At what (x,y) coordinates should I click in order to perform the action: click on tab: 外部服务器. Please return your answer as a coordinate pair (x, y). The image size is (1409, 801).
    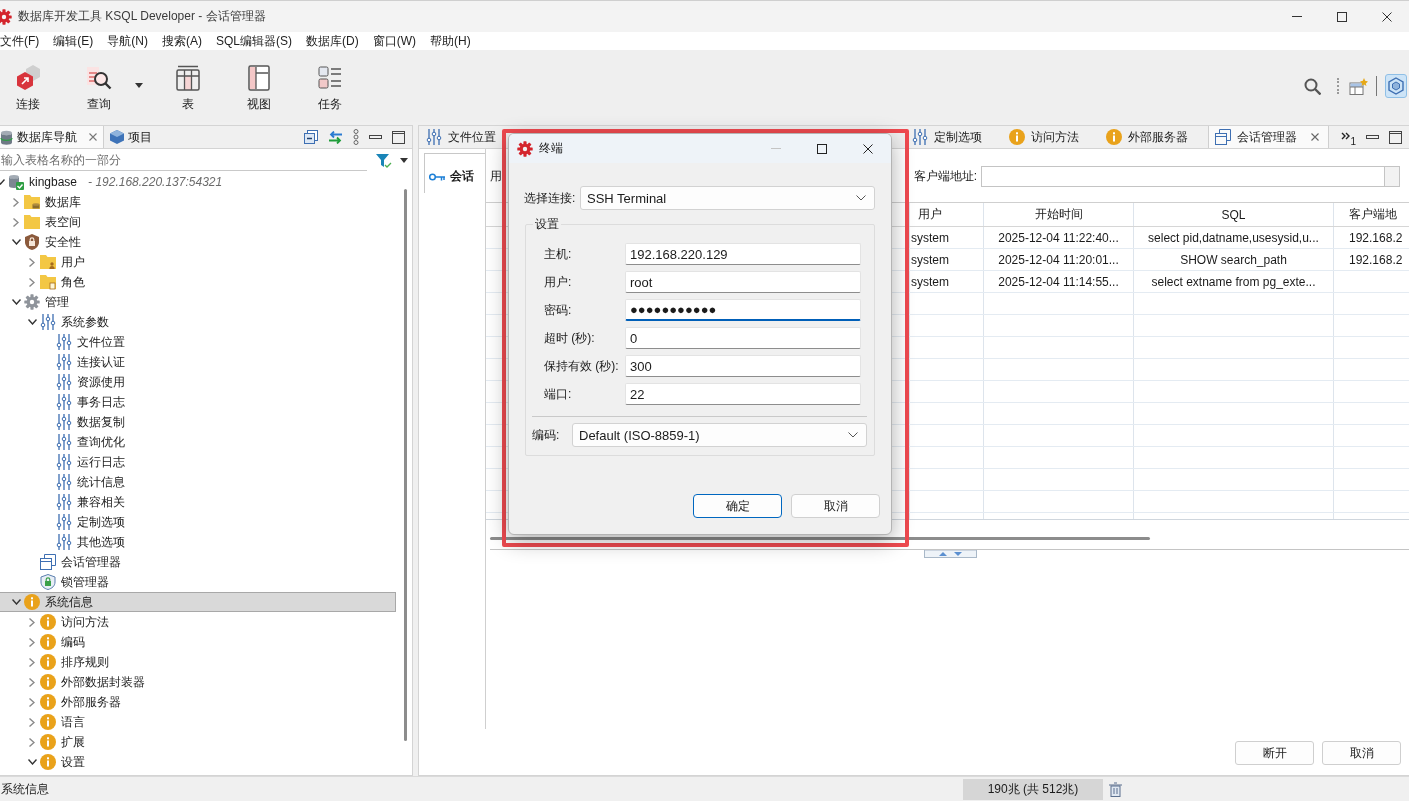
    Looking at the image, I should click on (1149, 137).